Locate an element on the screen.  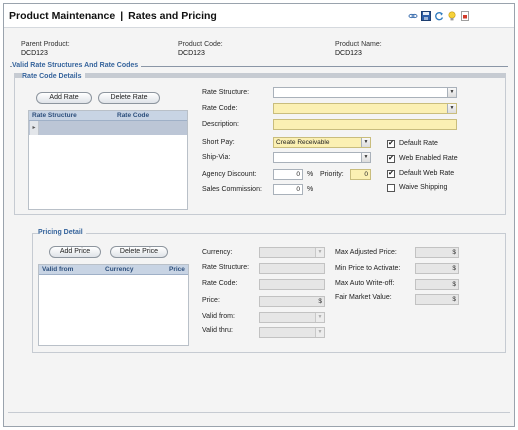
delete-price-button: Delete Price is located at coordinates (139, 252).